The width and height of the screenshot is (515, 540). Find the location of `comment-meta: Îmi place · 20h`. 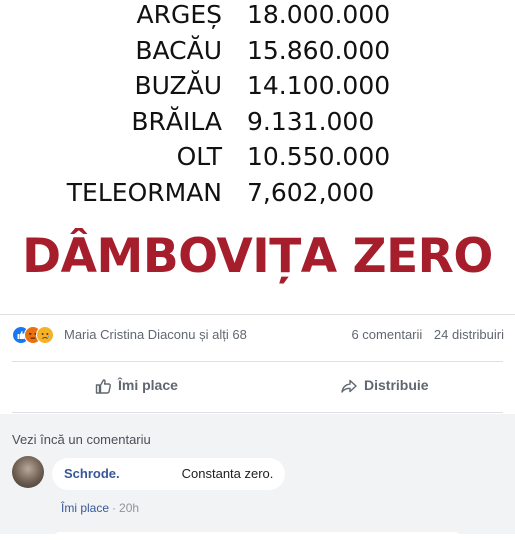

comment-meta: Îmi place · 20h is located at coordinates (100, 508).